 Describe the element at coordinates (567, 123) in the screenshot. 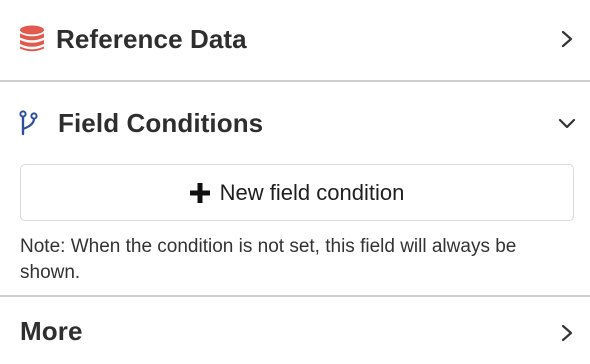

I see `chevron-down-icon` at that location.